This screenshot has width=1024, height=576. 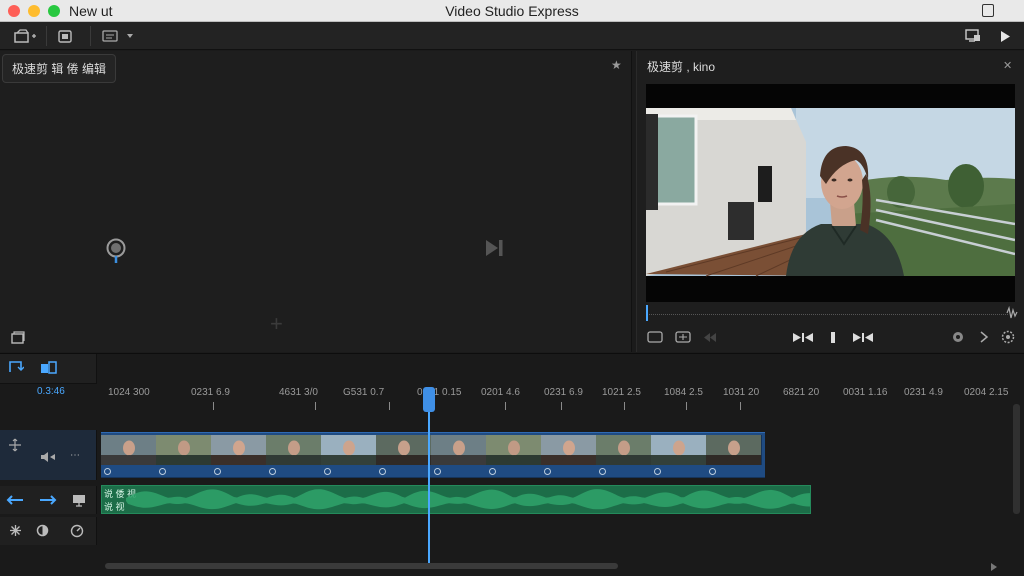 I want to click on minimize-window-button, so click(x=34, y=11).